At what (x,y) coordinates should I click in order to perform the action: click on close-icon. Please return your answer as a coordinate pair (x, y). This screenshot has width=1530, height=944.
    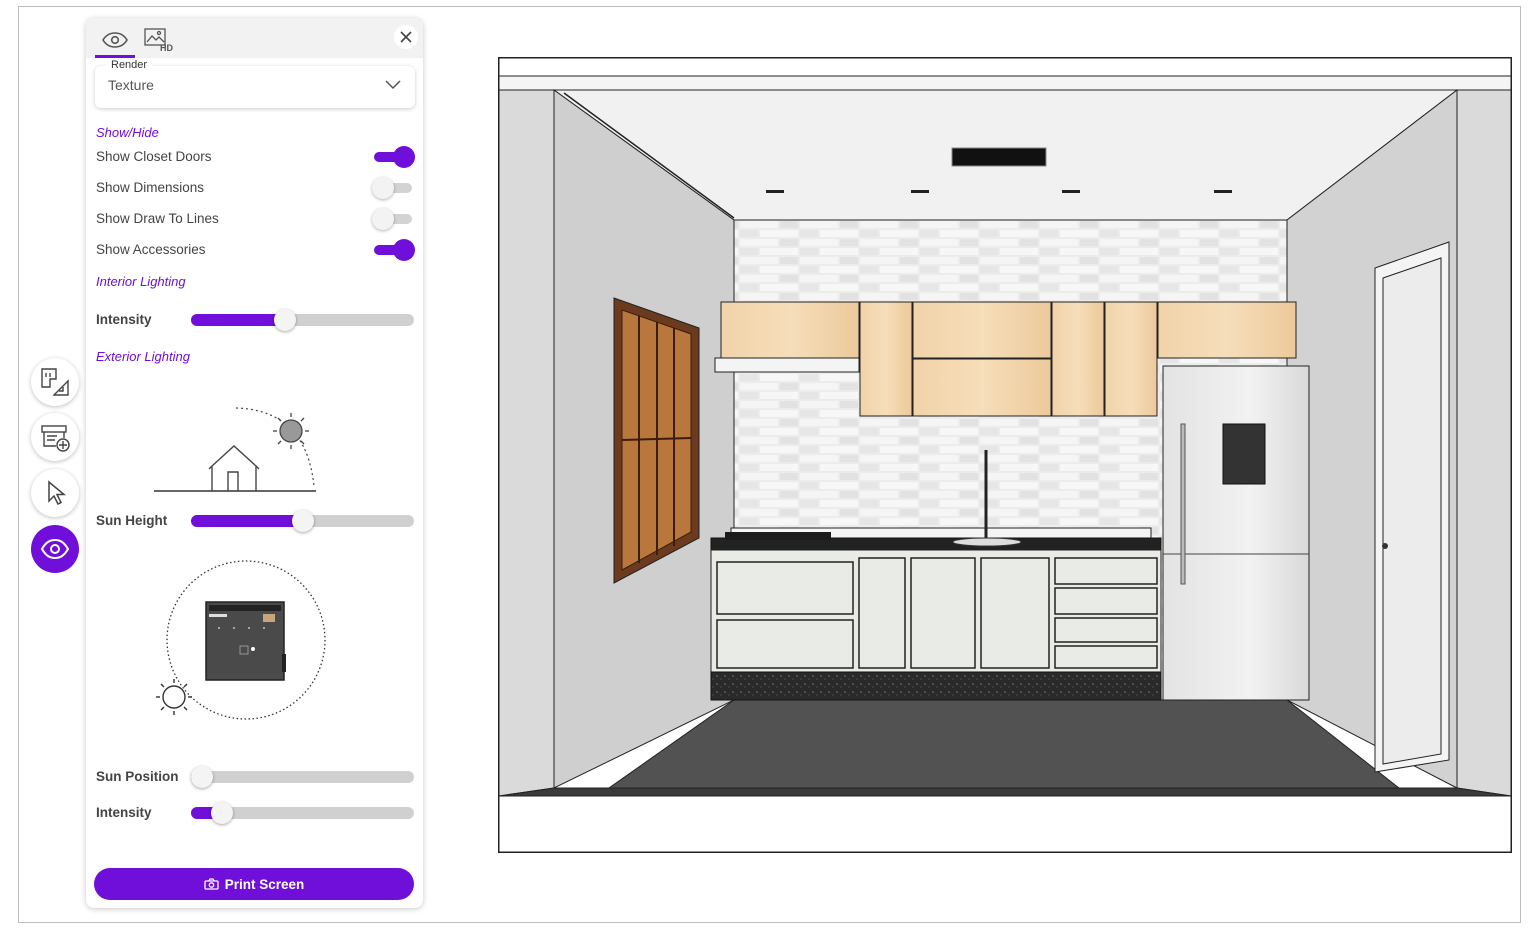
    Looking at the image, I should click on (406, 37).